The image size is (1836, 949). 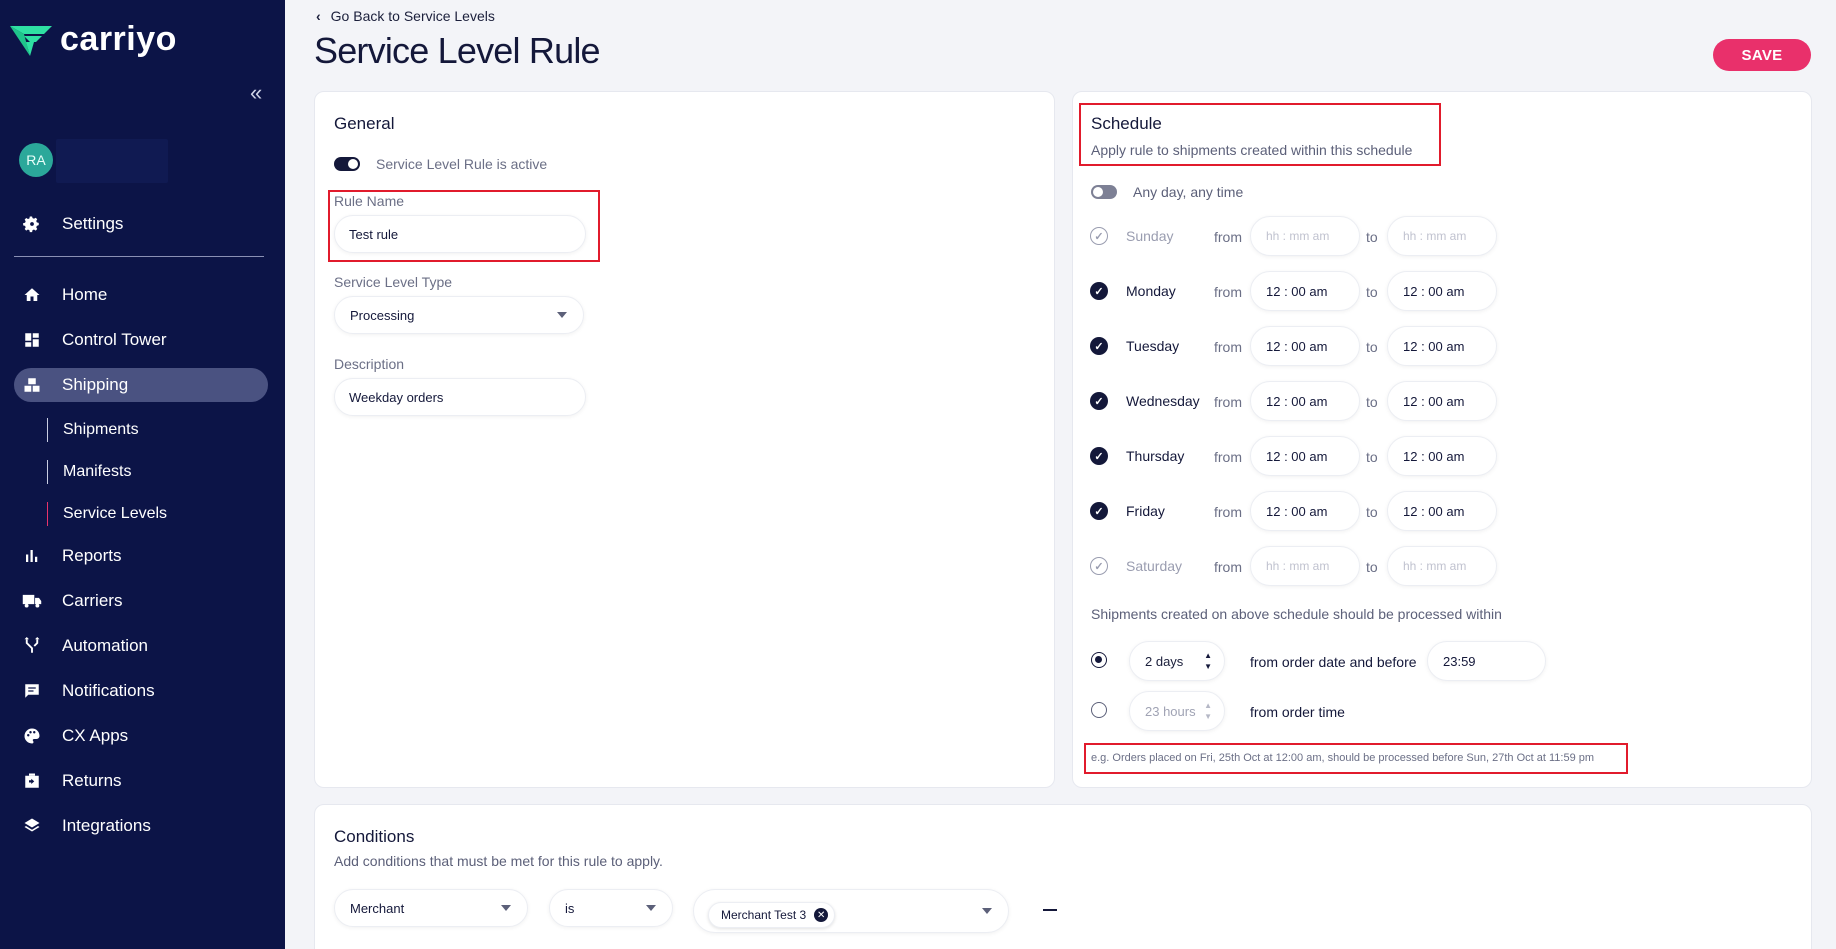 I want to click on sidebar-item-label: Integrations, so click(x=106, y=825).